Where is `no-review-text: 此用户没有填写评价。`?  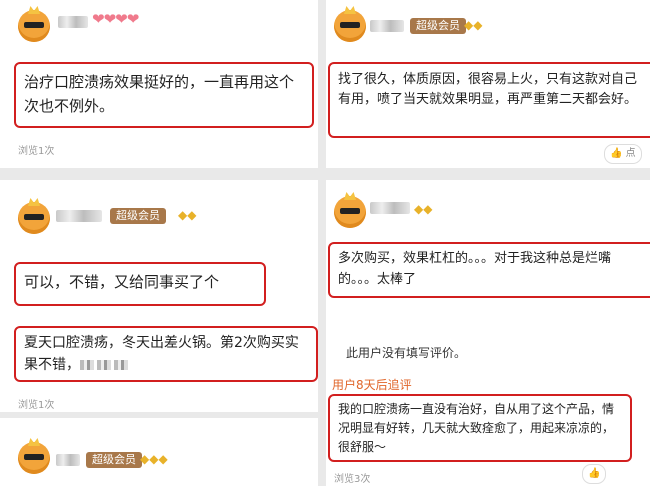
no-review-text: 此用户没有填写评价。 is located at coordinates (406, 353).